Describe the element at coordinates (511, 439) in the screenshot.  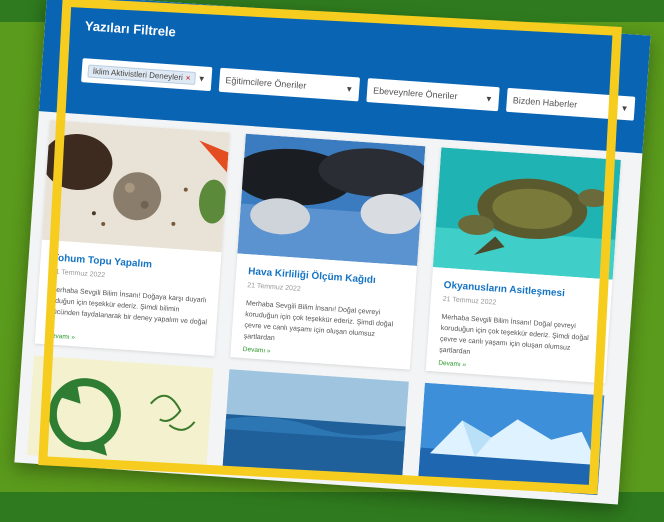
I see `iceberg-image` at that location.